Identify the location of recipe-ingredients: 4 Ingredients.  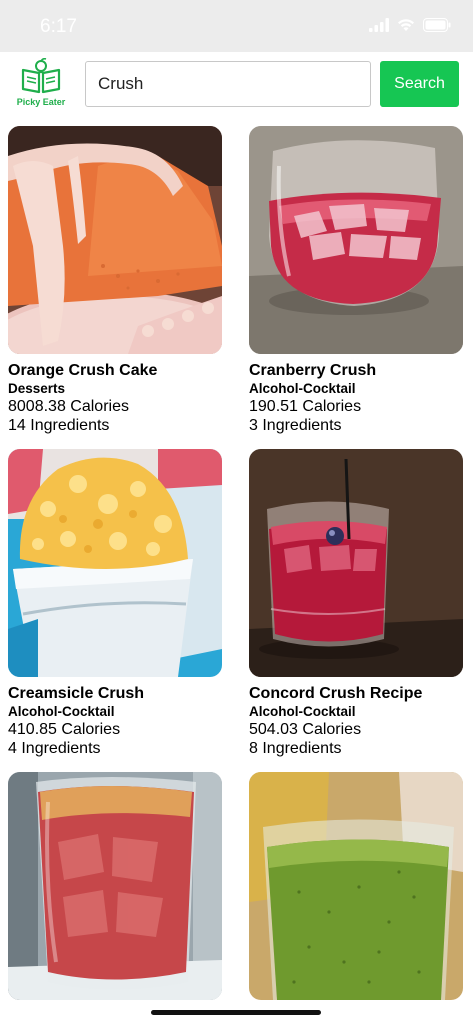
(54, 748).